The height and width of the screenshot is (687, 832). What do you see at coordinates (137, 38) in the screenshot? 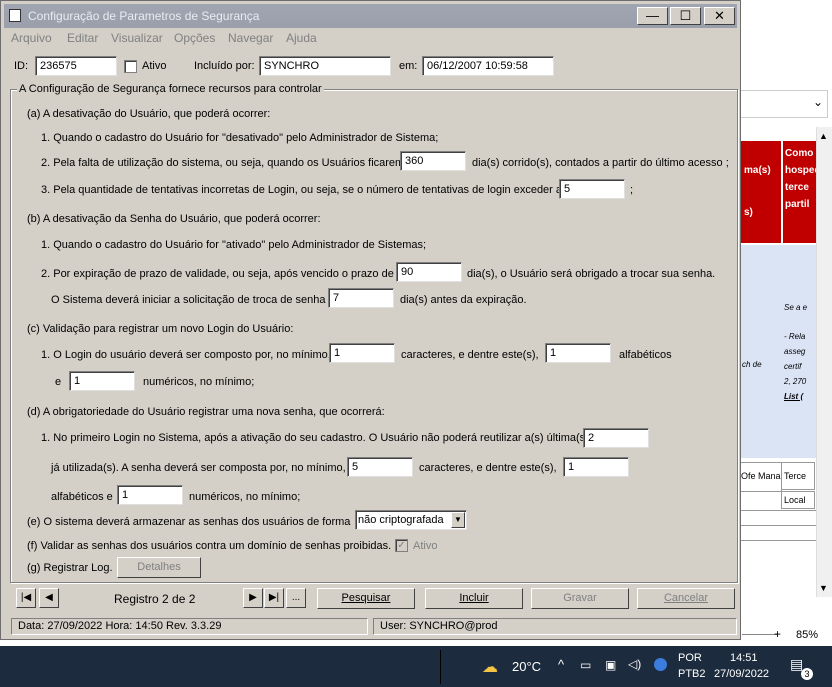
I see `menu-visualizar: Visualizar` at bounding box center [137, 38].